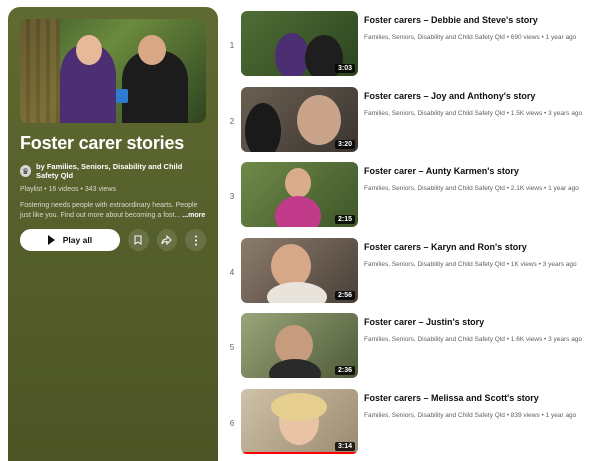  I want to click on video-thumbnail: 3:03, so click(299, 43).